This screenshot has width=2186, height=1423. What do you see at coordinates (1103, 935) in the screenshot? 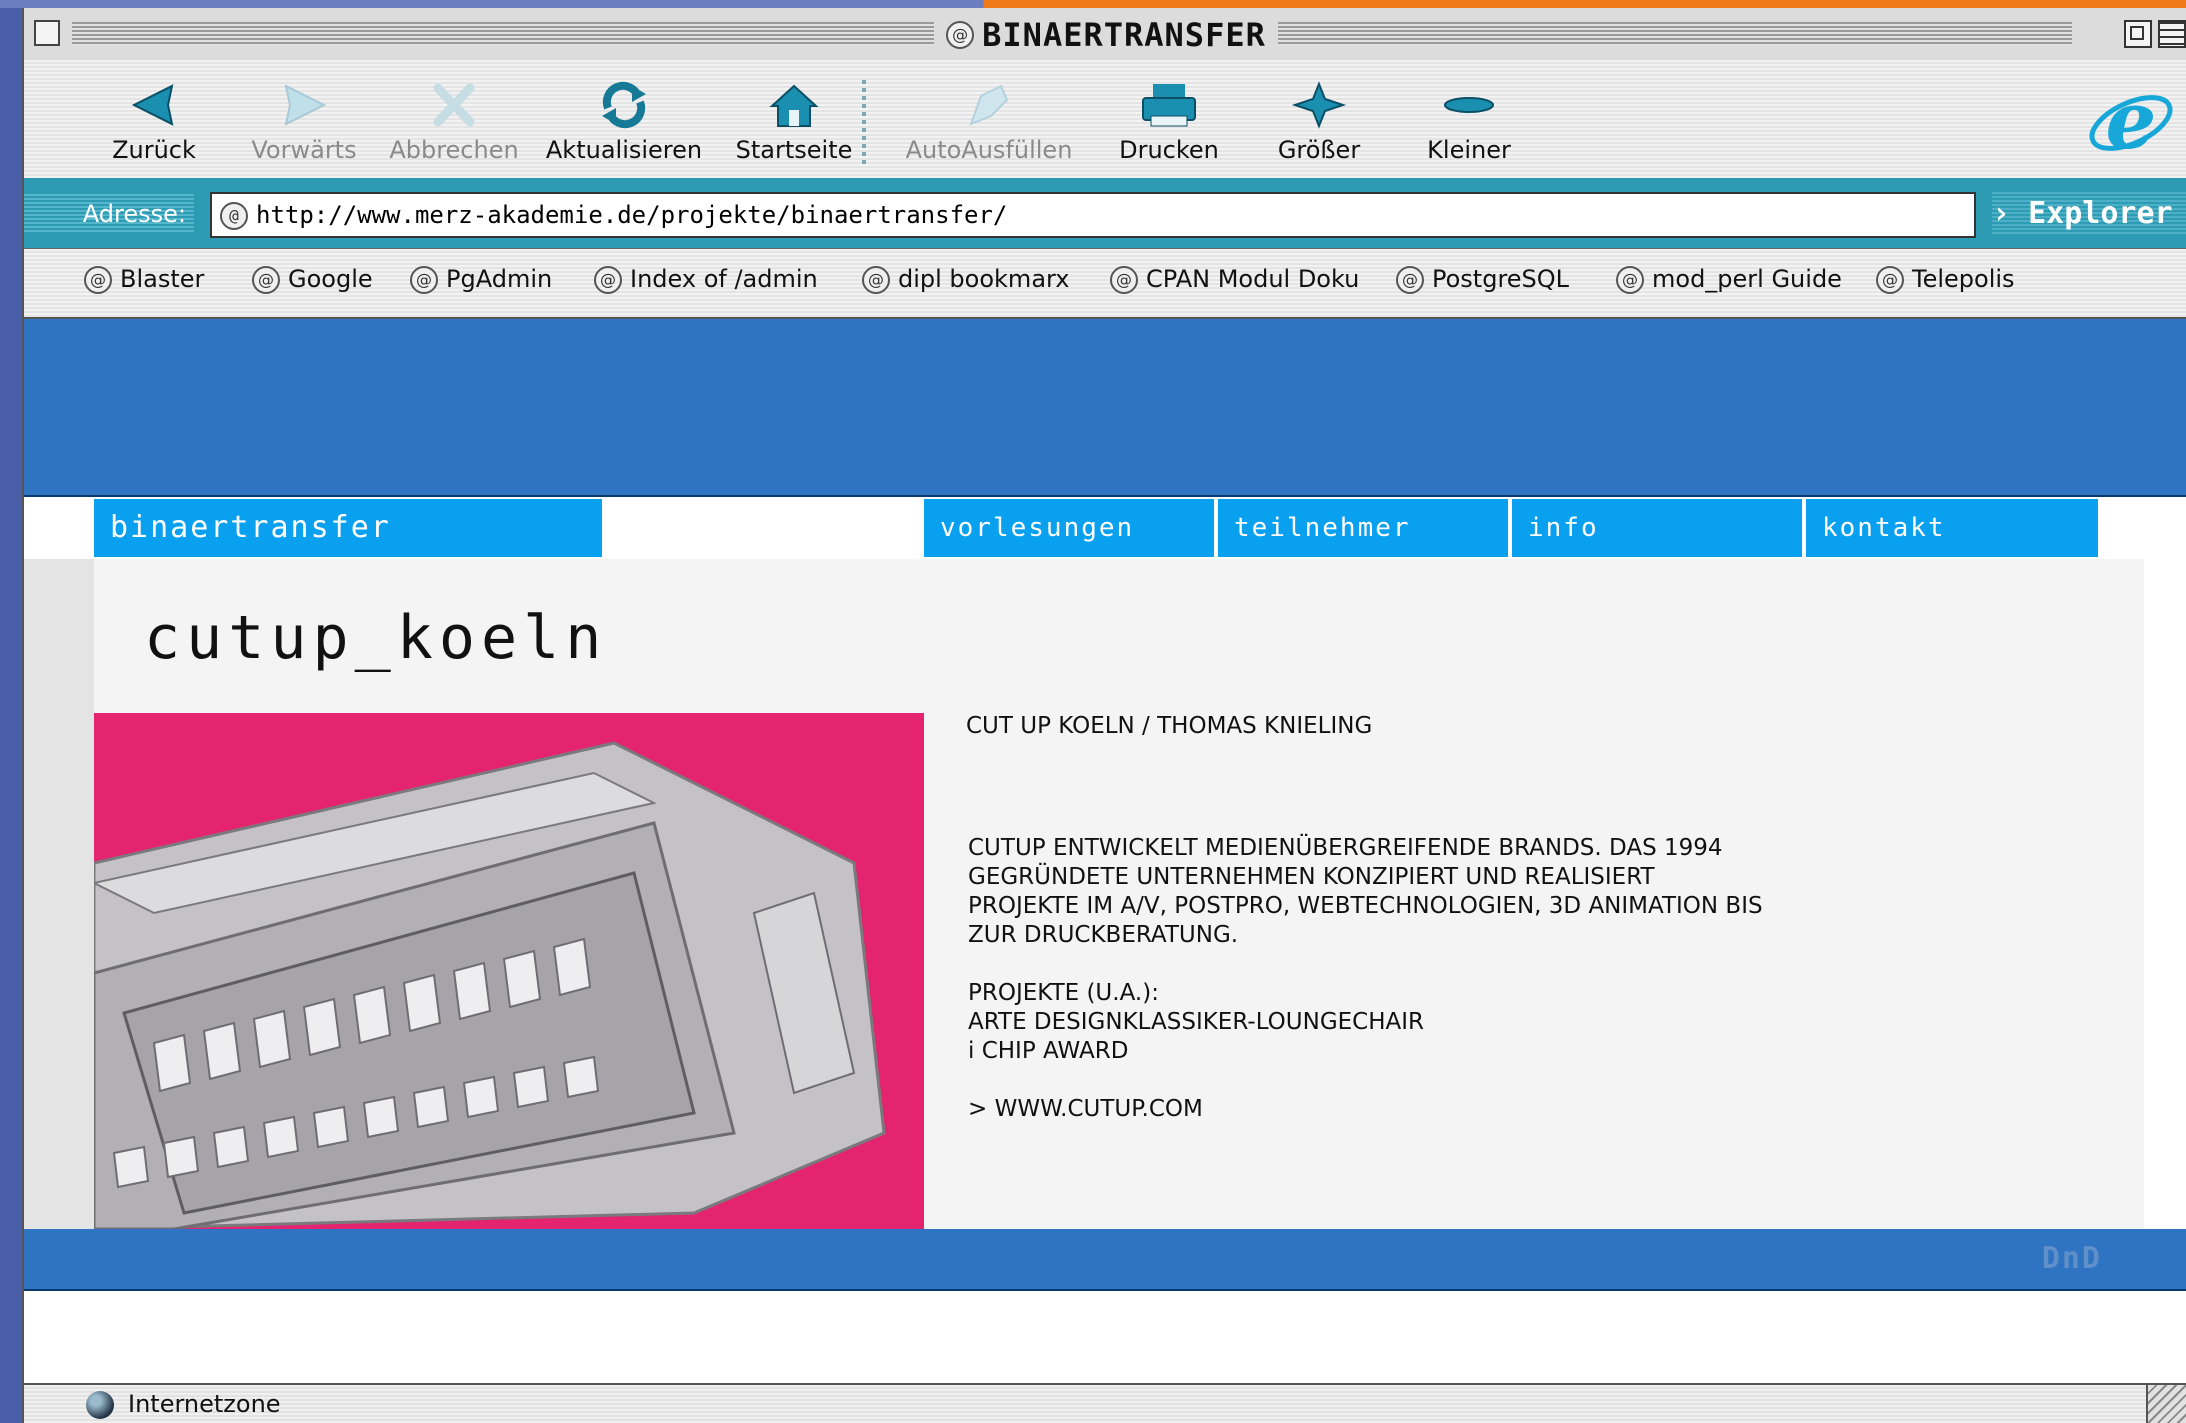
I see `content-paragraph-line: ZUR DRUCKBERATUNG.` at bounding box center [1103, 935].